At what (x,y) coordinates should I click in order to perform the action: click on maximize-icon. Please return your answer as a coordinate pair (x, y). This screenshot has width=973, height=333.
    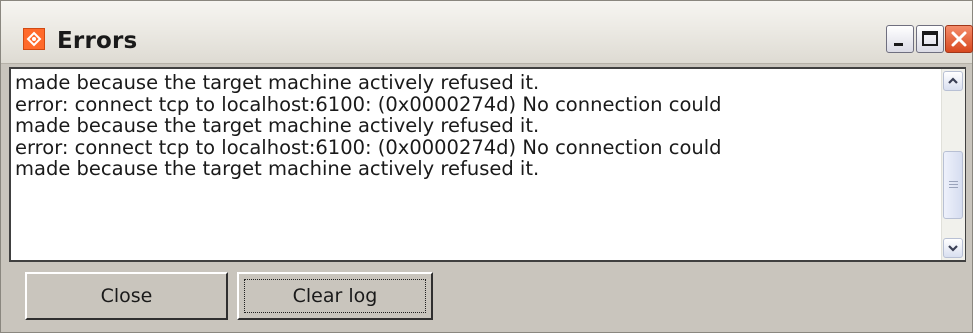
    Looking at the image, I should click on (930, 38).